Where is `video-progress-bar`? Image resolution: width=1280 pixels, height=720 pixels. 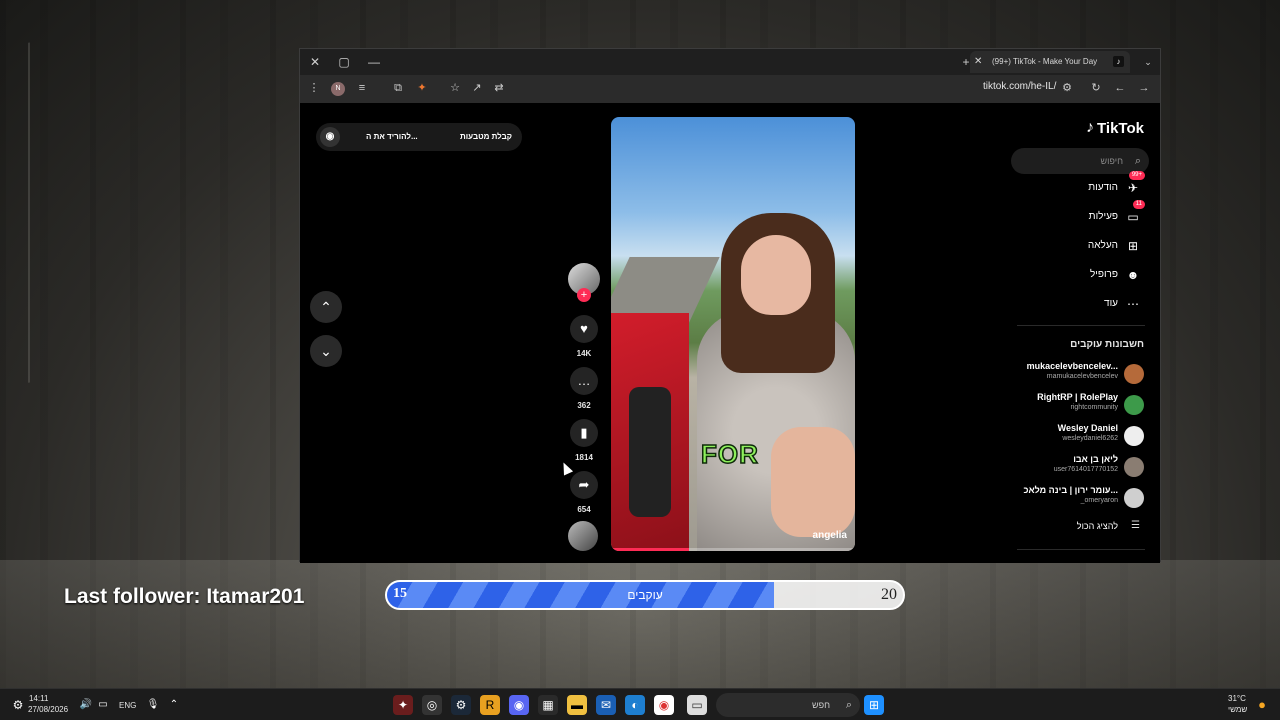
video-progress-bar is located at coordinates (733, 549).